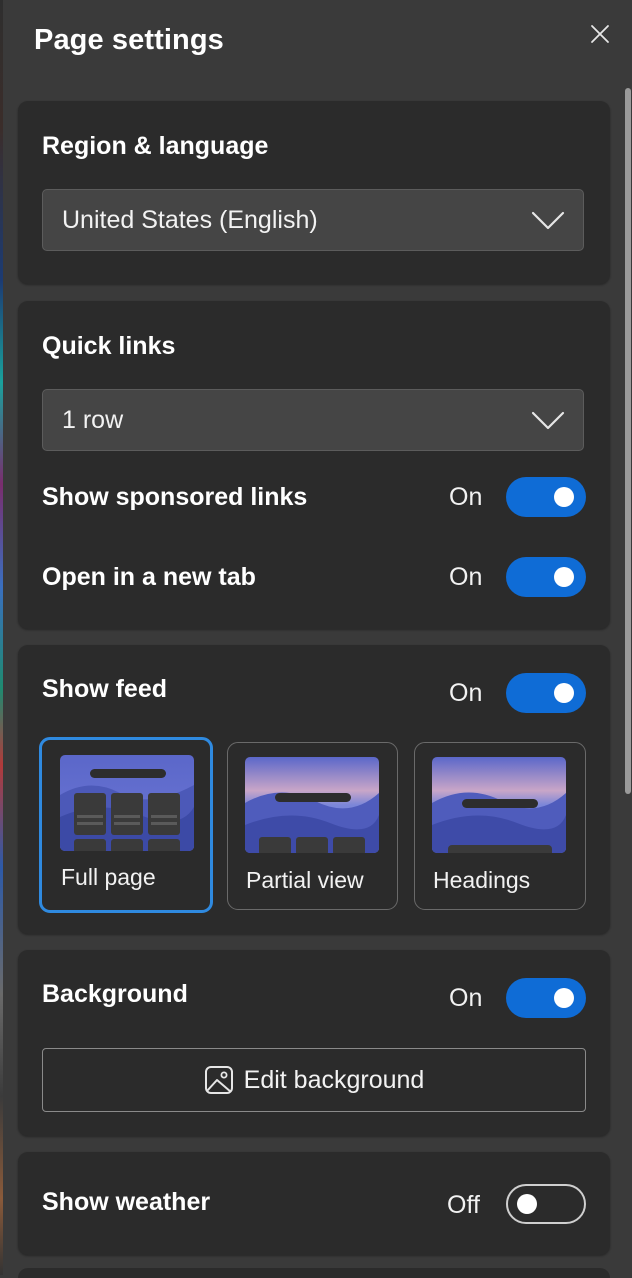 The height and width of the screenshot is (1278, 632). Describe the element at coordinates (1, 637) in the screenshot. I see `background-edge` at that location.